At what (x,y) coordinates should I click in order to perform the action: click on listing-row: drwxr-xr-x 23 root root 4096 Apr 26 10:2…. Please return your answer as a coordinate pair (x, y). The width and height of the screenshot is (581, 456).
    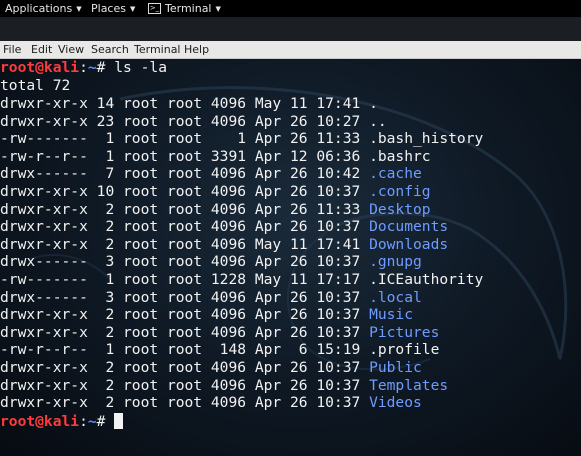
    Looking at the image, I should click on (193, 122).